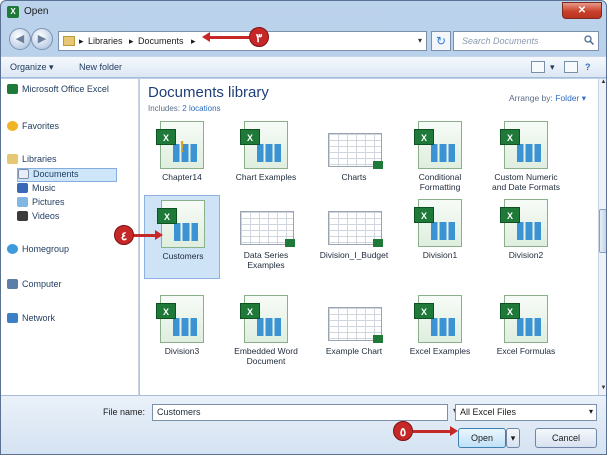  I want to click on refresh-button: ↻, so click(441, 41).